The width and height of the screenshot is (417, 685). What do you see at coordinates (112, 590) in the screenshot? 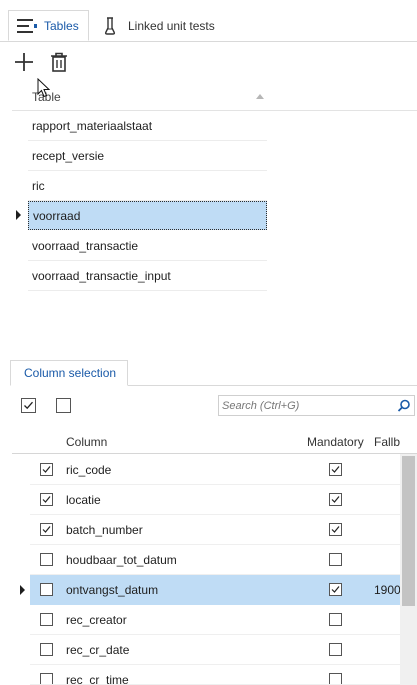
I see `column-row-name: ontvangst_datum` at bounding box center [112, 590].